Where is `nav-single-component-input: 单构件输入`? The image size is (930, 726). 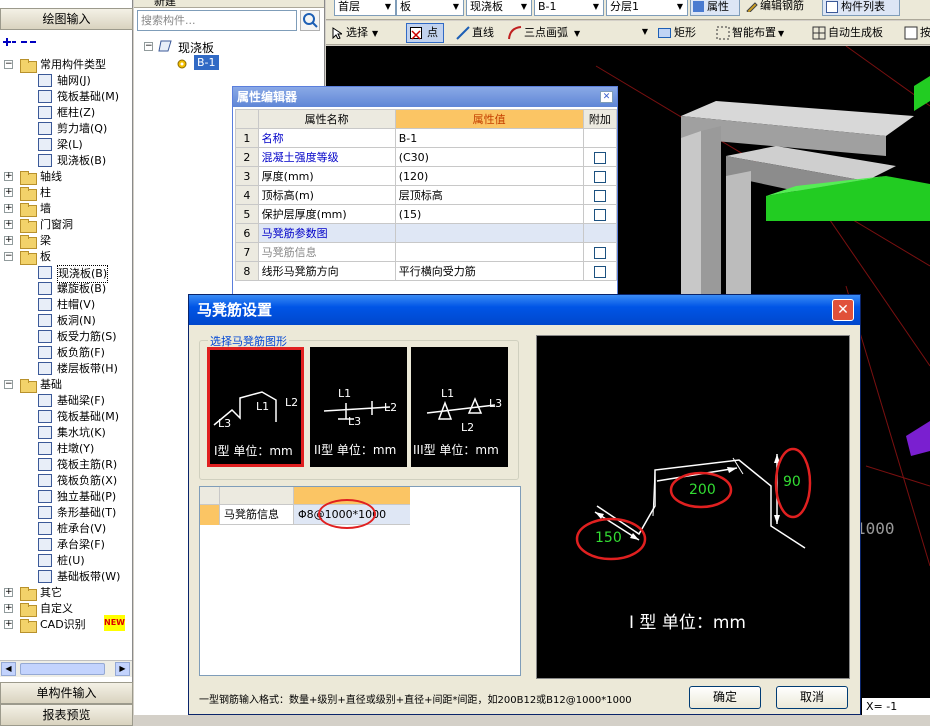 nav-single-component-input: 单构件输入 is located at coordinates (66, 693).